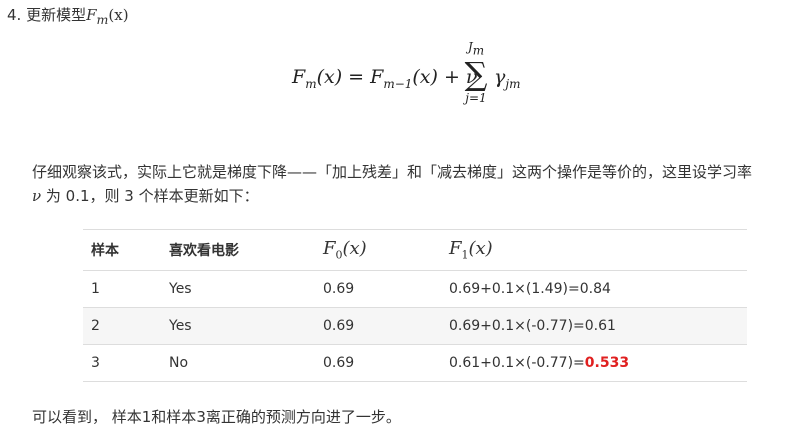 This screenshot has height=433, width=806. I want to click on summation: Jm ∑ j=1, so click(476, 72).